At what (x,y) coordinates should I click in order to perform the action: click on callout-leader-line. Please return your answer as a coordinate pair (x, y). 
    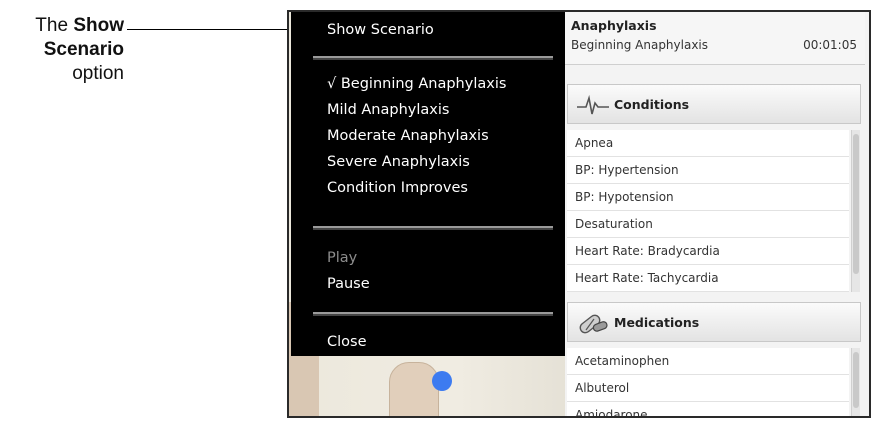
    Looking at the image, I should click on (209, 29).